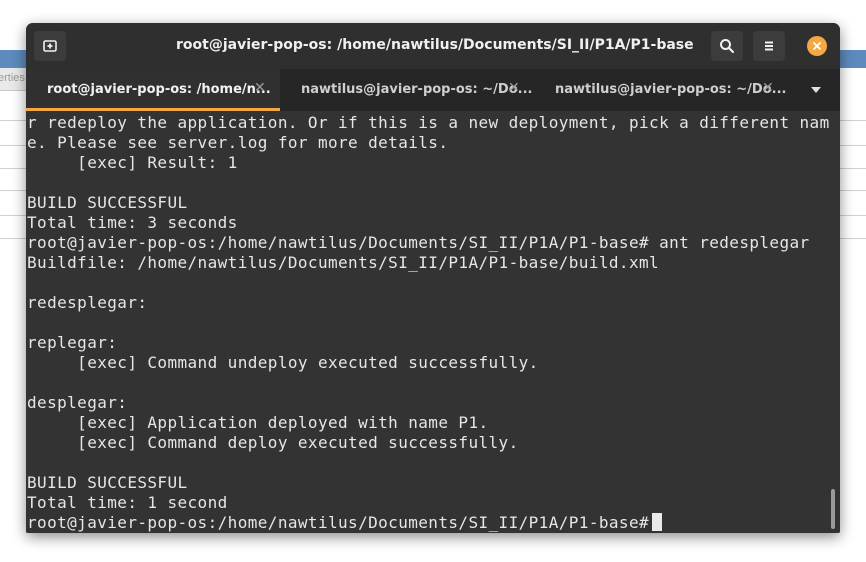 This screenshot has height=562, width=866. I want to click on terminal-line: desplegar:, so click(77, 402).